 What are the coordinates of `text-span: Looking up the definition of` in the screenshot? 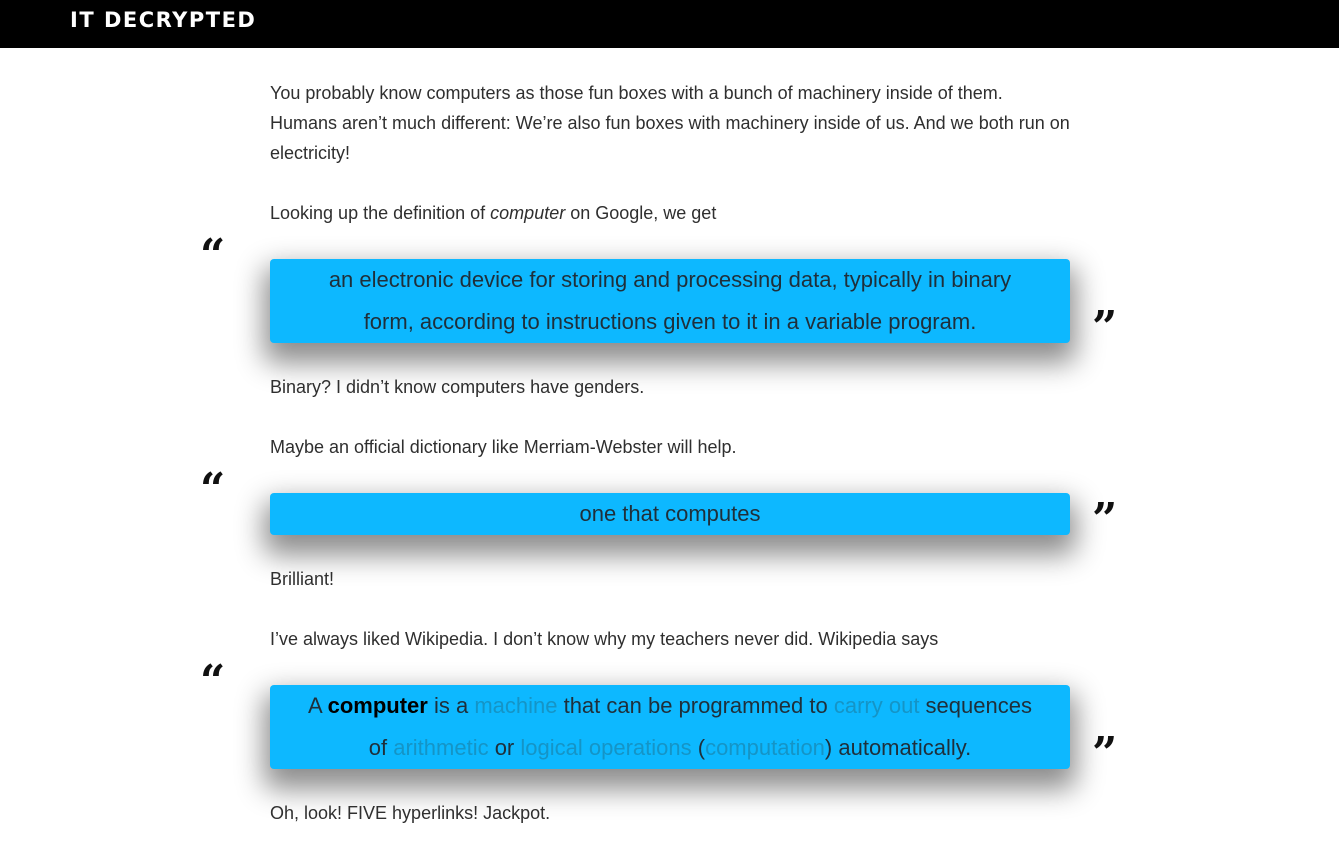 It's located at (380, 213).